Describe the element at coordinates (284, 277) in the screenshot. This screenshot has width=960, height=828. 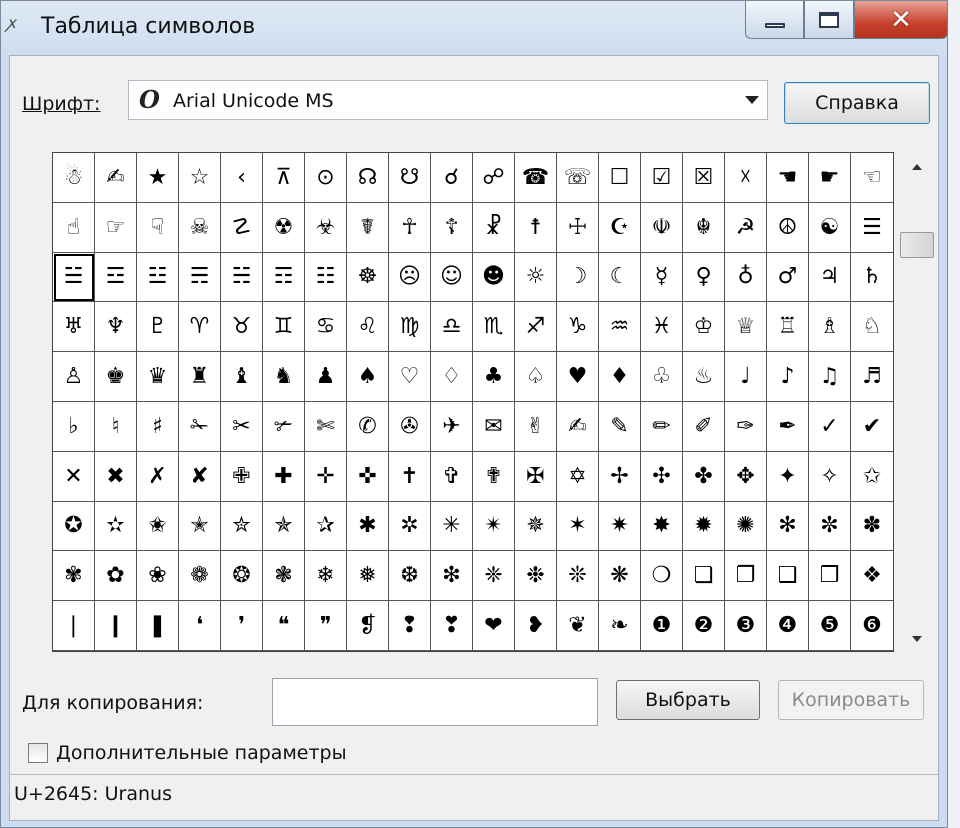
I see `character-cell: ☶` at that location.